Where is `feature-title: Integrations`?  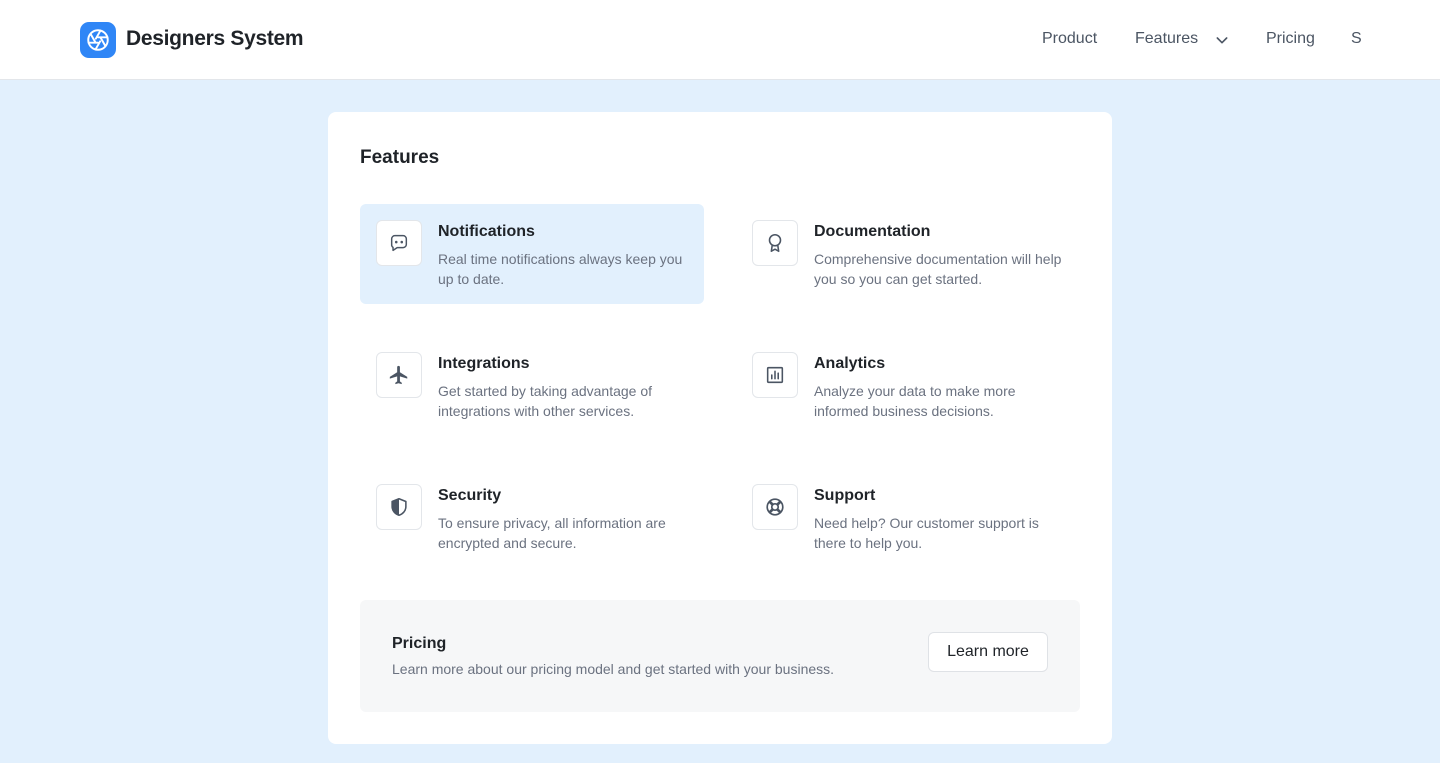
feature-title: Integrations is located at coordinates (484, 363).